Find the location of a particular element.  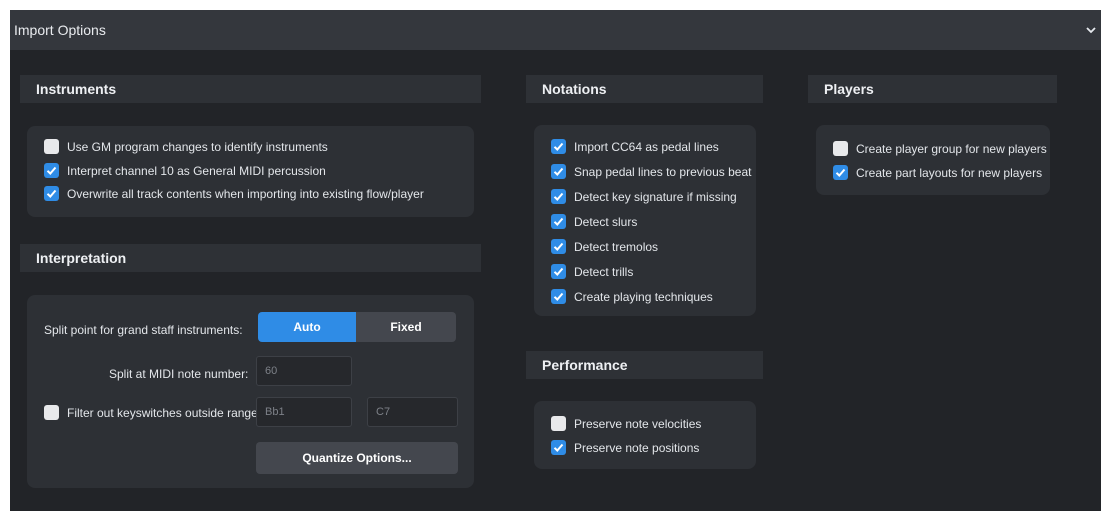

split-note-number-field: 60 is located at coordinates (304, 371).